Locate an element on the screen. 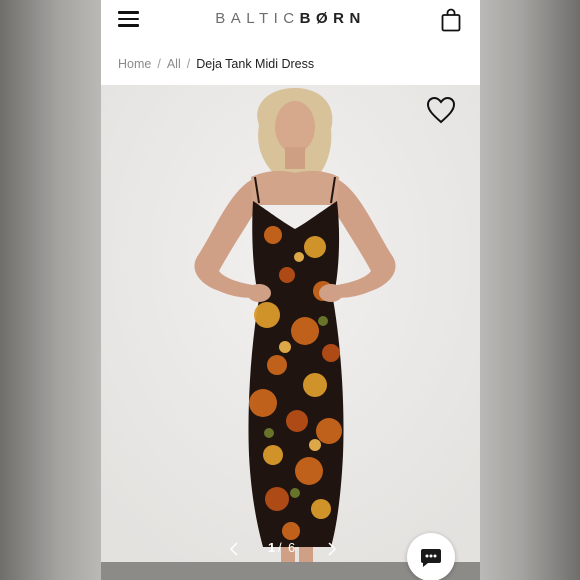  chevron-left-icon is located at coordinates (234, 549).